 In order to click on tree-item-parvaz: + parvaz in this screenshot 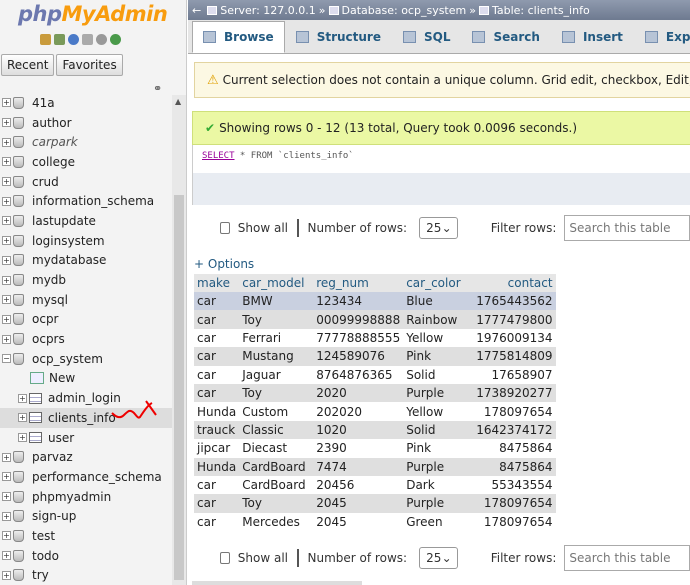, I will do `click(86, 457)`.